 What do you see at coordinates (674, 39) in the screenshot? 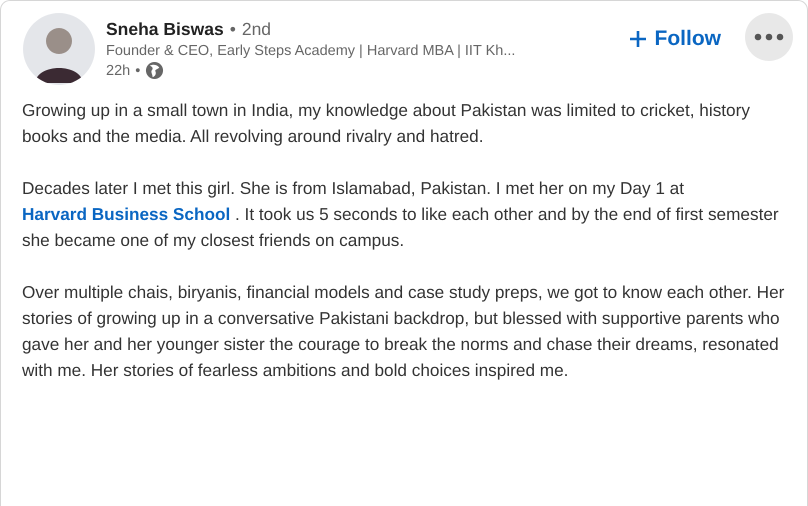
I see `follow-button: Follow` at bounding box center [674, 39].